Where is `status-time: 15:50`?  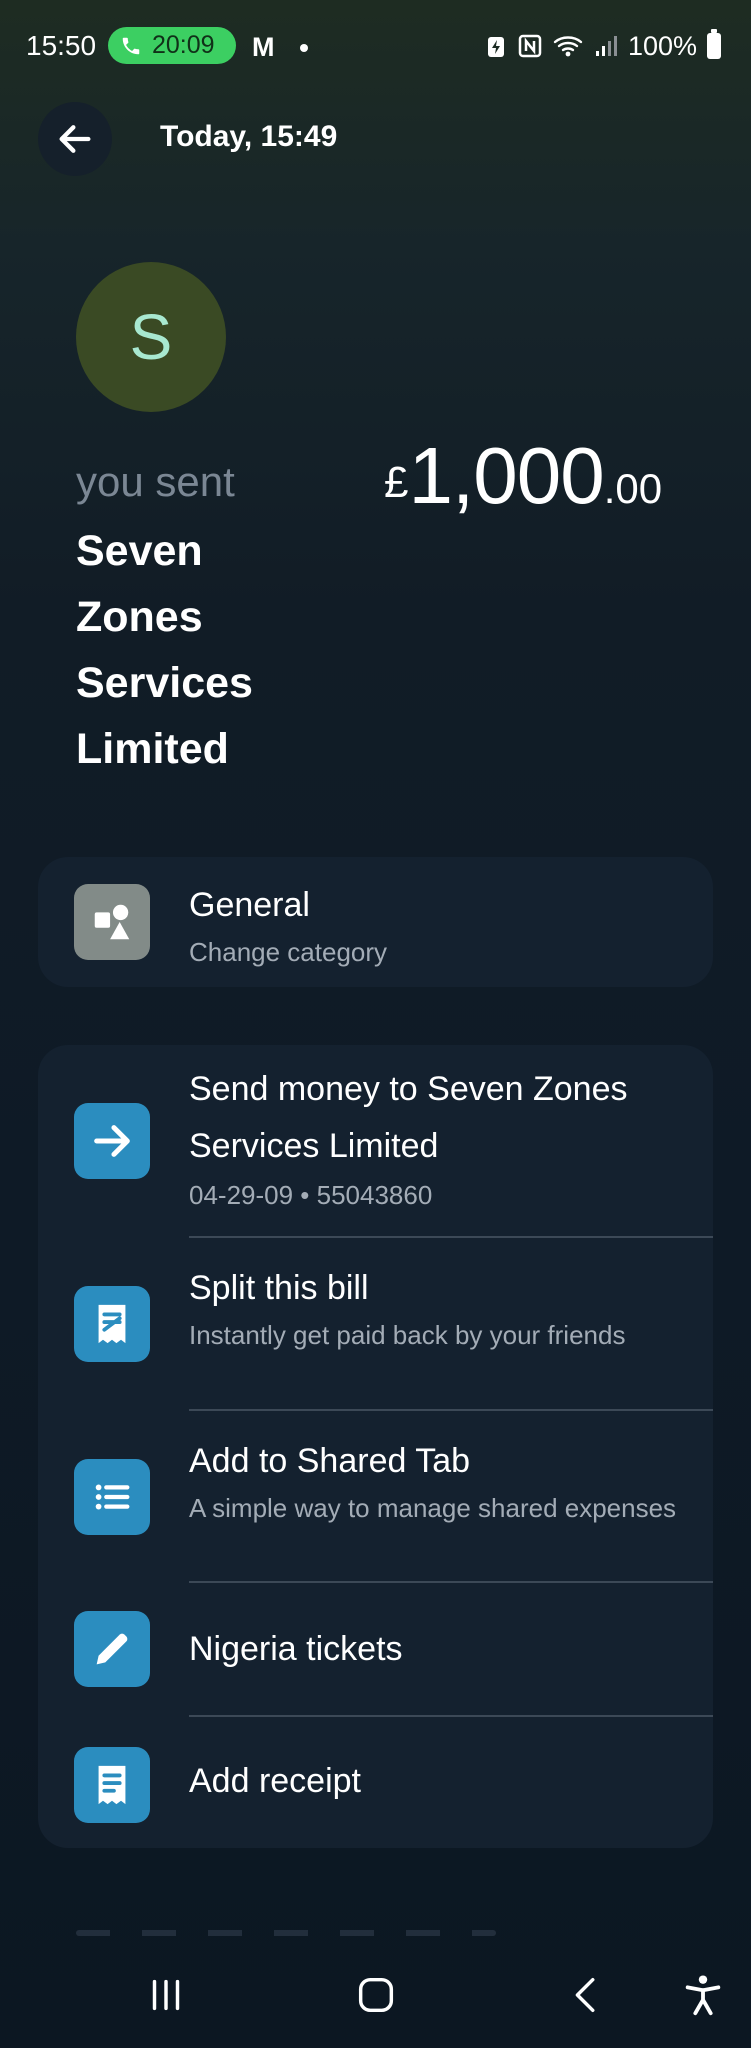 status-time: 15:50 is located at coordinates (61, 45).